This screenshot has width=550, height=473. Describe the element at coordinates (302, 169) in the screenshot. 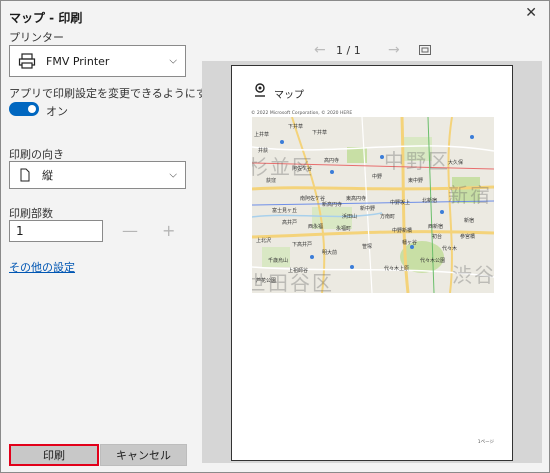

I see `map-station-label: 阿佐ケ谷` at that location.